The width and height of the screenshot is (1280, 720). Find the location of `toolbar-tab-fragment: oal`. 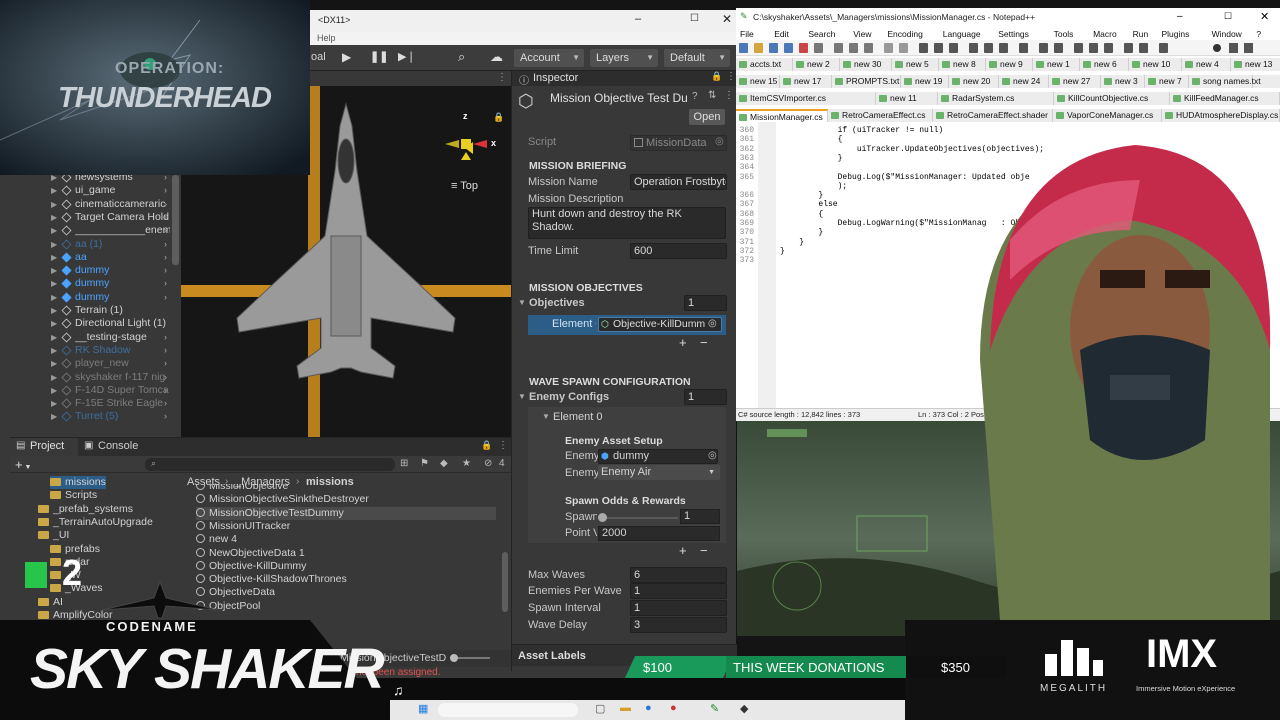

toolbar-tab-fragment: oal is located at coordinates (318, 57).